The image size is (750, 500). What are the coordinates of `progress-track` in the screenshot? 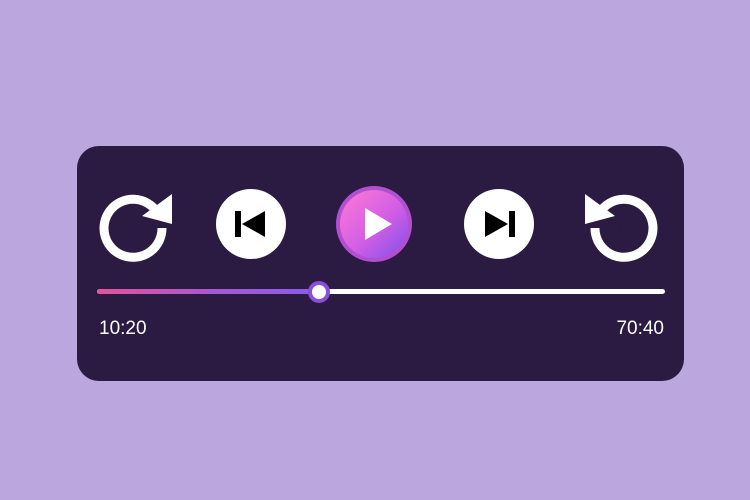 It's located at (381, 291).